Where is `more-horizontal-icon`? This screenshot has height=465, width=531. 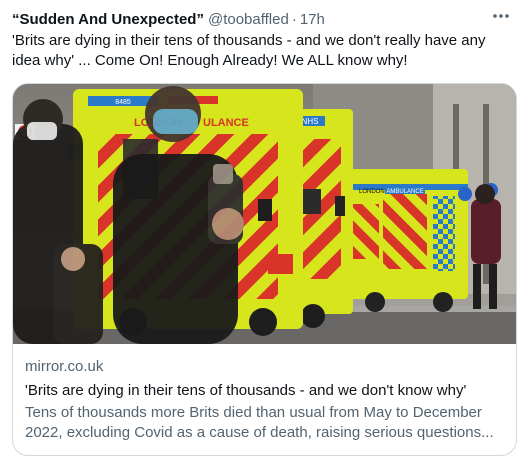 more-horizontal-icon is located at coordinates (501, 16).